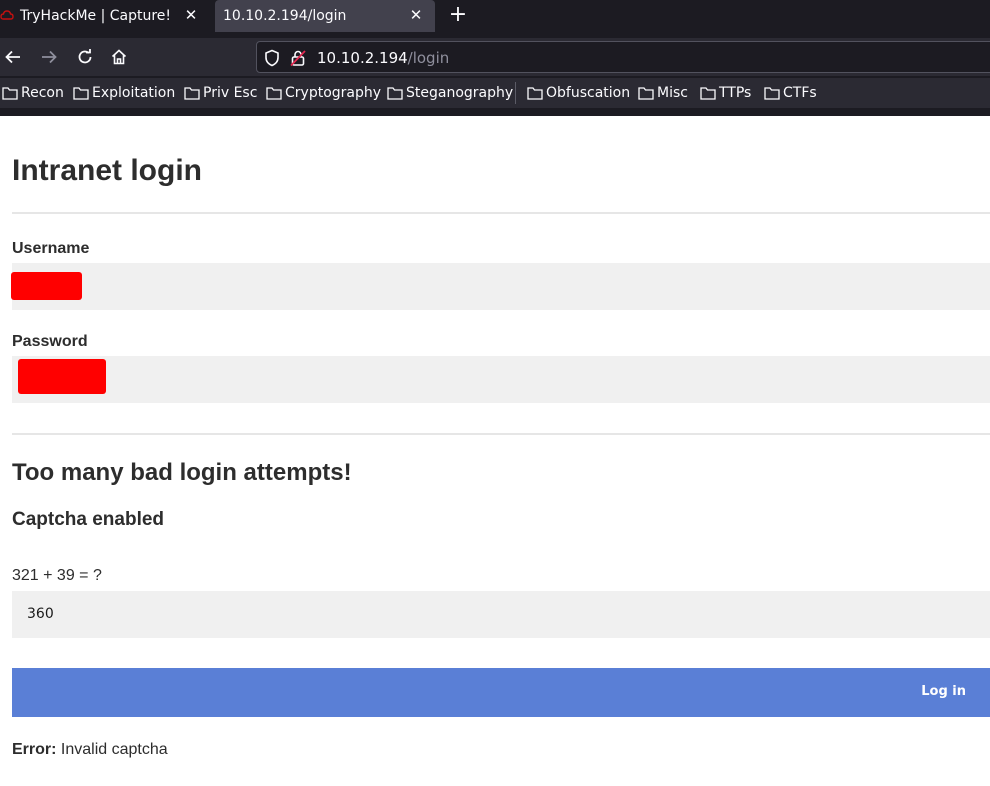 The width and height of the screenshot is (990, 786). Describe the element at coordinates (272, 58) in the screenshot. I see `shield-icon` at that location.